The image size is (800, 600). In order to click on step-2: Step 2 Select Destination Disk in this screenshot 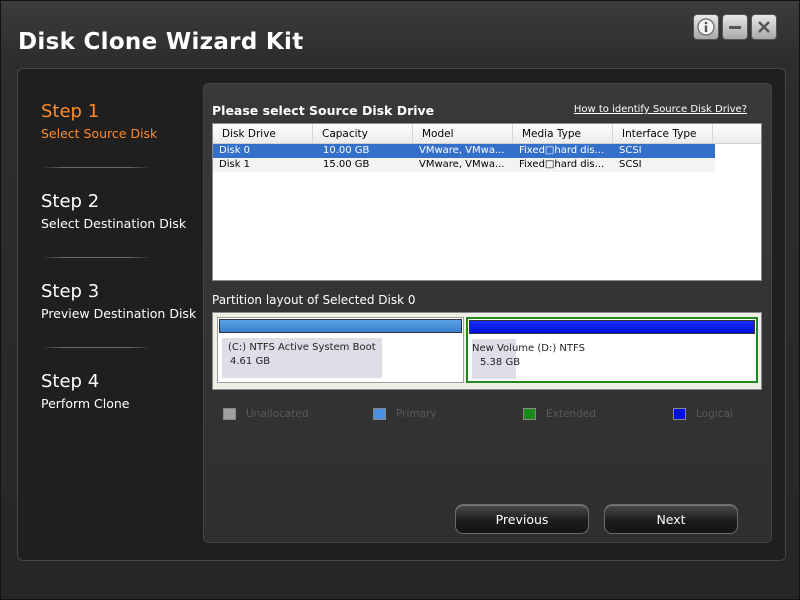, I will do `click(121, 211)`.